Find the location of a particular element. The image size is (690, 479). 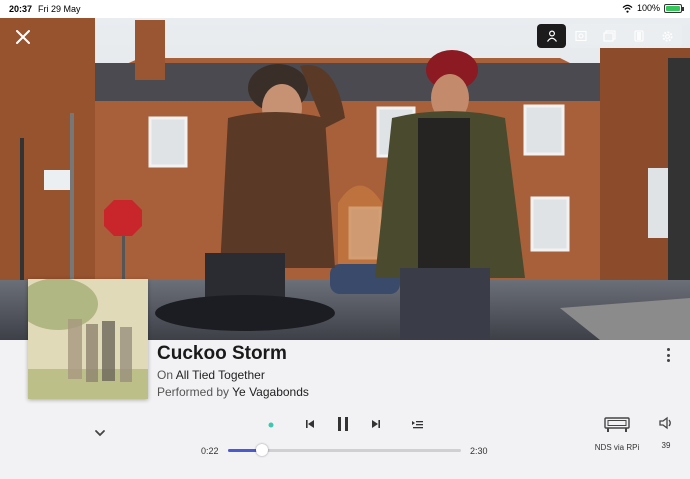

next-track-icon is located at coordinates (376, 424).